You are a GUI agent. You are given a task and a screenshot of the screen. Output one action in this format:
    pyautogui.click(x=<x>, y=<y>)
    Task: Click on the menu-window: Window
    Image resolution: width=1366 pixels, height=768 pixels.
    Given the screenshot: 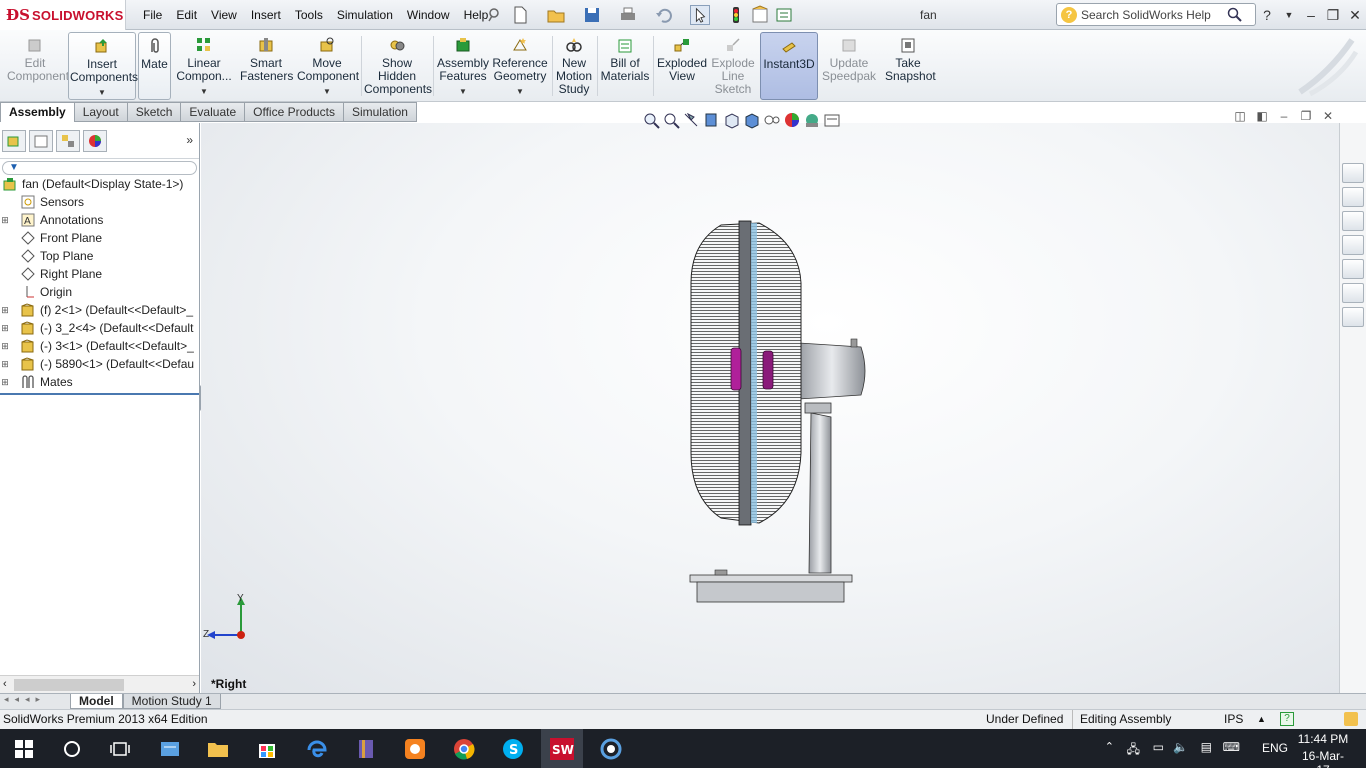 What is the action you would take?
    pyautogui.click(x=428, y=15)
    